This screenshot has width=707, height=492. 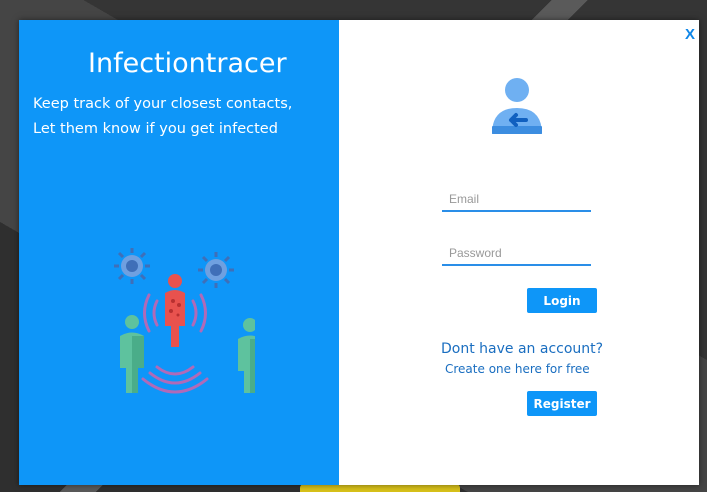 I want to click on virus-icon-left, so click(x=132, y=266).